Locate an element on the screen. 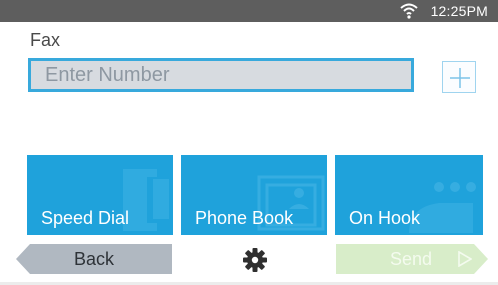 The image size is (498, 285). number-field is located at coordinates (221, 75).